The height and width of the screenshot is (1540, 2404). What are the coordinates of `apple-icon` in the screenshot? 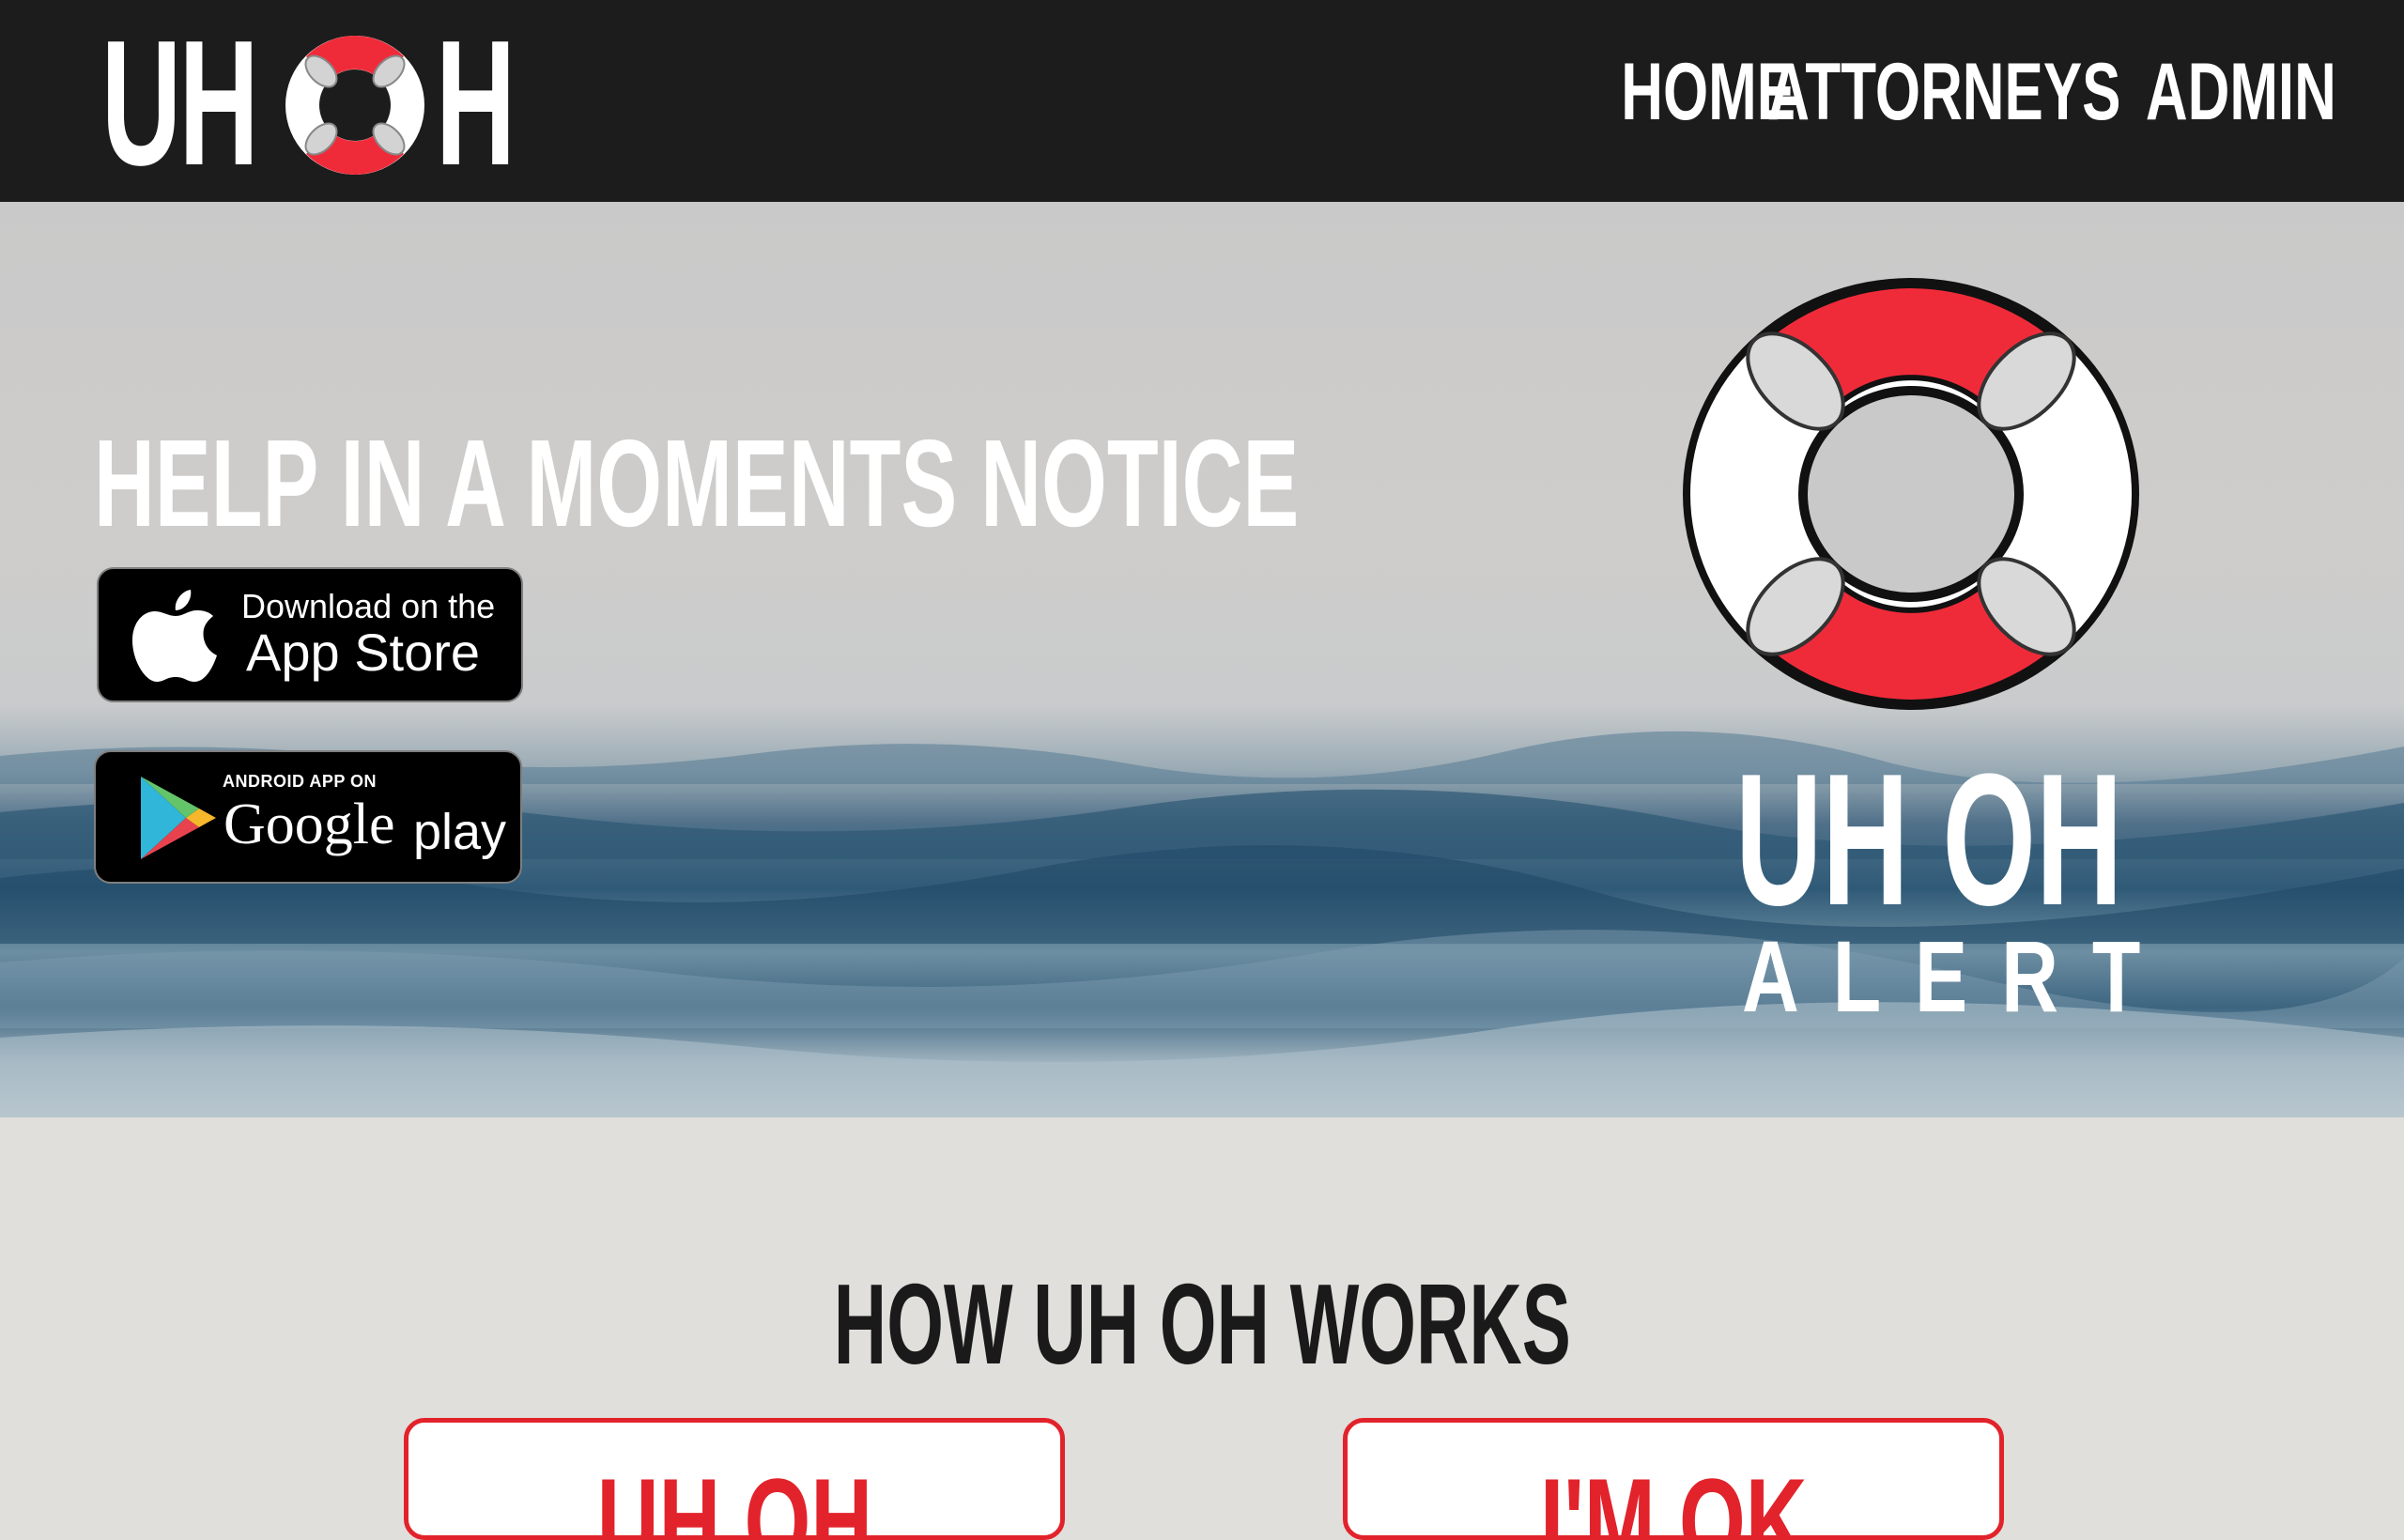 It's located at (174, 636).